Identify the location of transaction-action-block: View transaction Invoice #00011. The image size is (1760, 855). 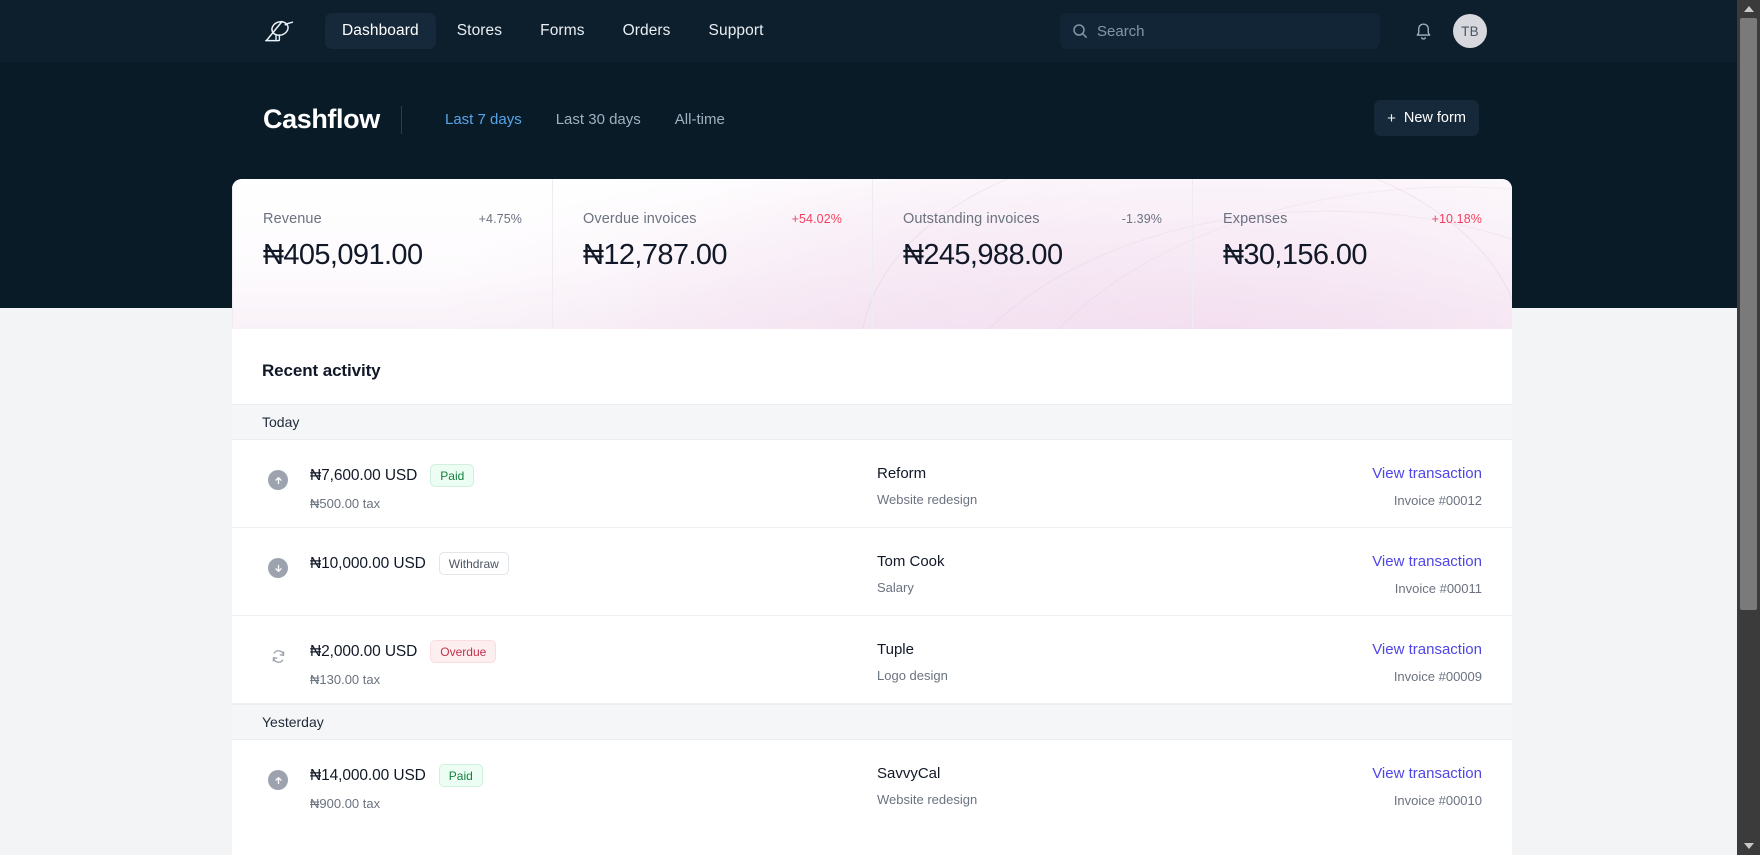
(1427, 574).